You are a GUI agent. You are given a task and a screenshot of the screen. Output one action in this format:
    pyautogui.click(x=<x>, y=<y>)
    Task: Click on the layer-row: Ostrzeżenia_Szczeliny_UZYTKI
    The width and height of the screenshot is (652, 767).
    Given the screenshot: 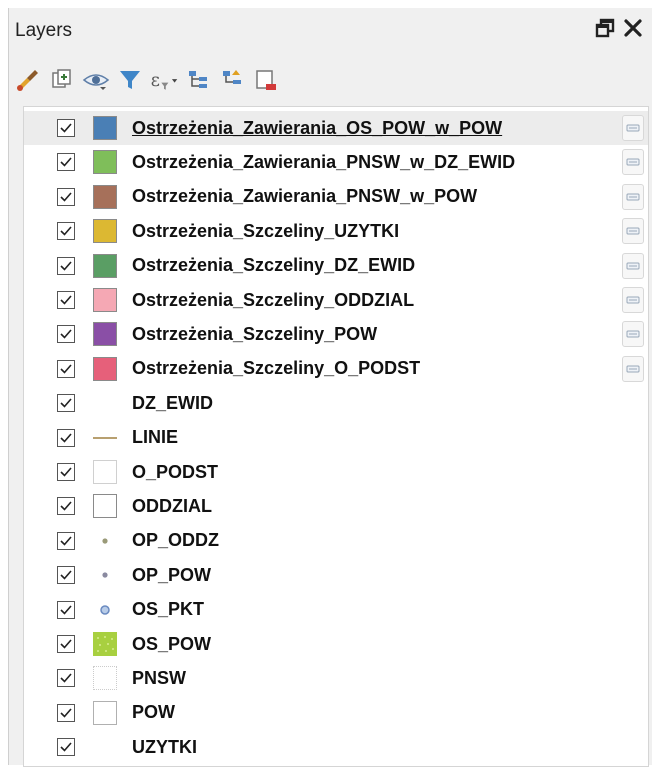 What is the action you would take?
    pyautogui.click(x=336, y=231)
    